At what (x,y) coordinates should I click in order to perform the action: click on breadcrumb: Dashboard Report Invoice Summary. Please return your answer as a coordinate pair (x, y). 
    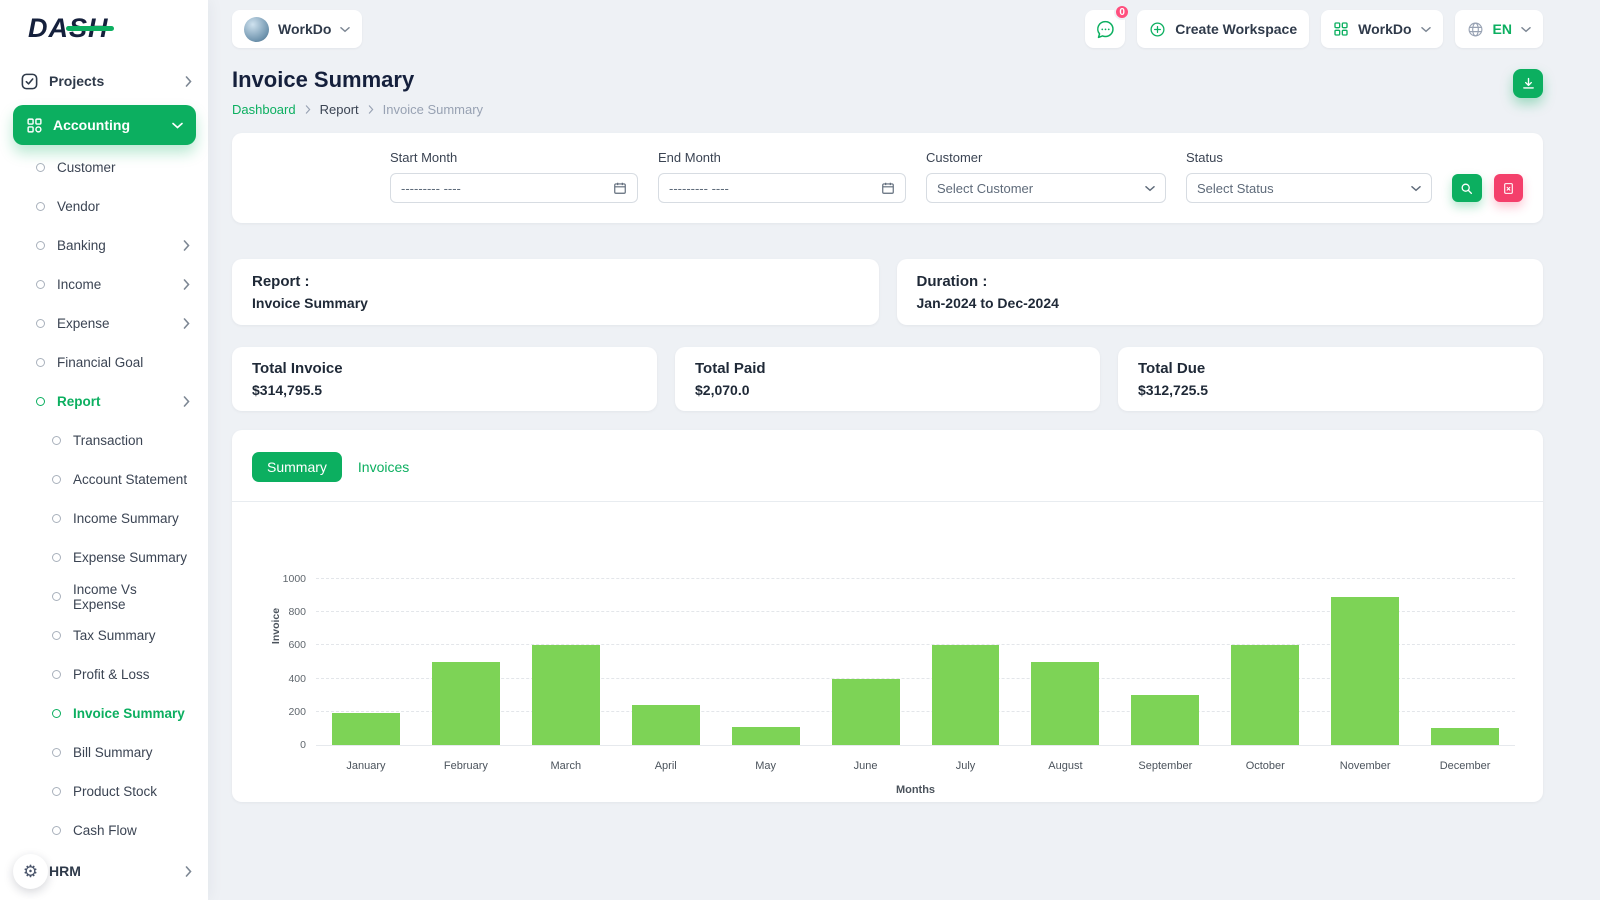
    Looking at the image, I should click on (357, 109).